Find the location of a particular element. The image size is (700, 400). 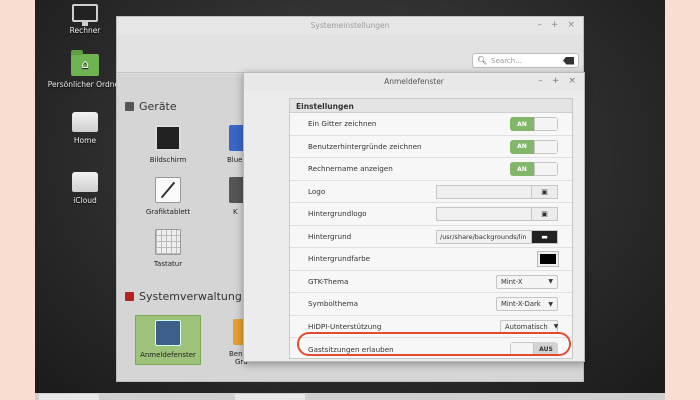

window-titlebar: Systemeinstellungen – + × is located at coordinates (350, 26).